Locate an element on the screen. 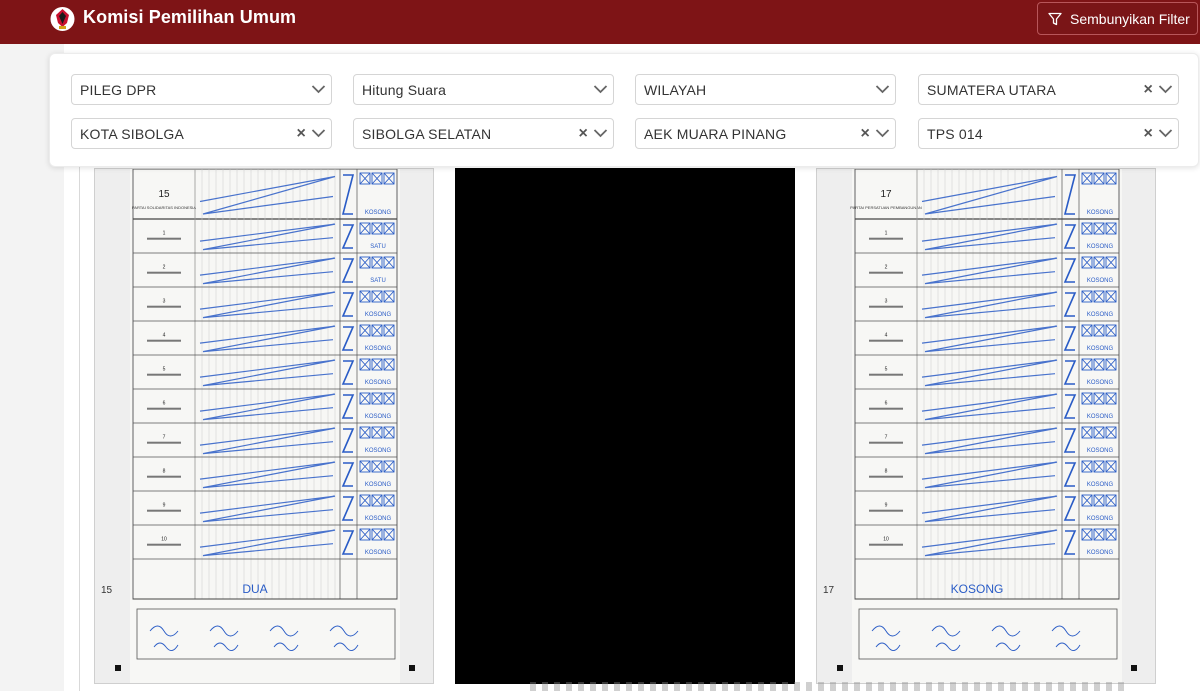 Image resolution: width=1200 pixels, height=691 pixels. hide-filter-button: Sembunyikan Filter is located at coordinates (1117, 18).